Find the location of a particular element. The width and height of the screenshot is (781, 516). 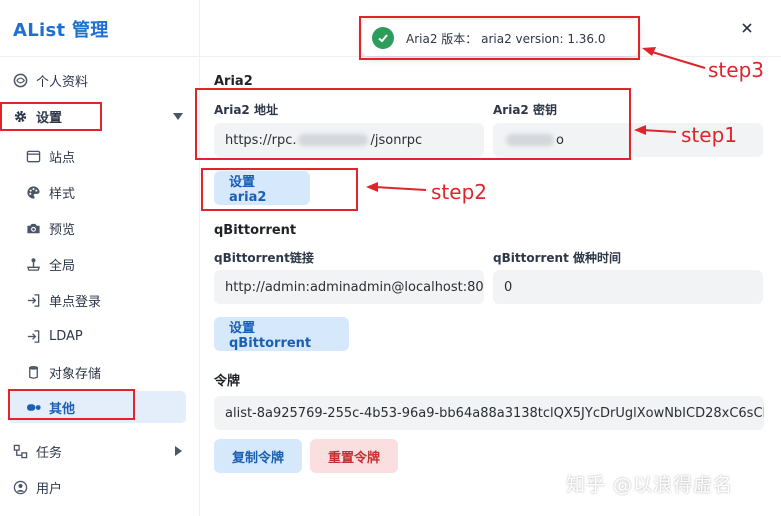

sidebar-item-site: 站点 is located at coordinates (97, 156).